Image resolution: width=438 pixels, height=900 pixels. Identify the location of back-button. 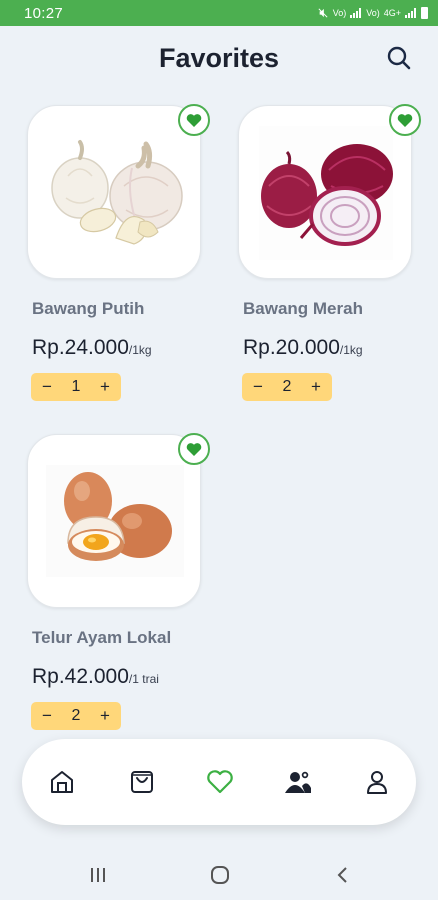
(343, 875).